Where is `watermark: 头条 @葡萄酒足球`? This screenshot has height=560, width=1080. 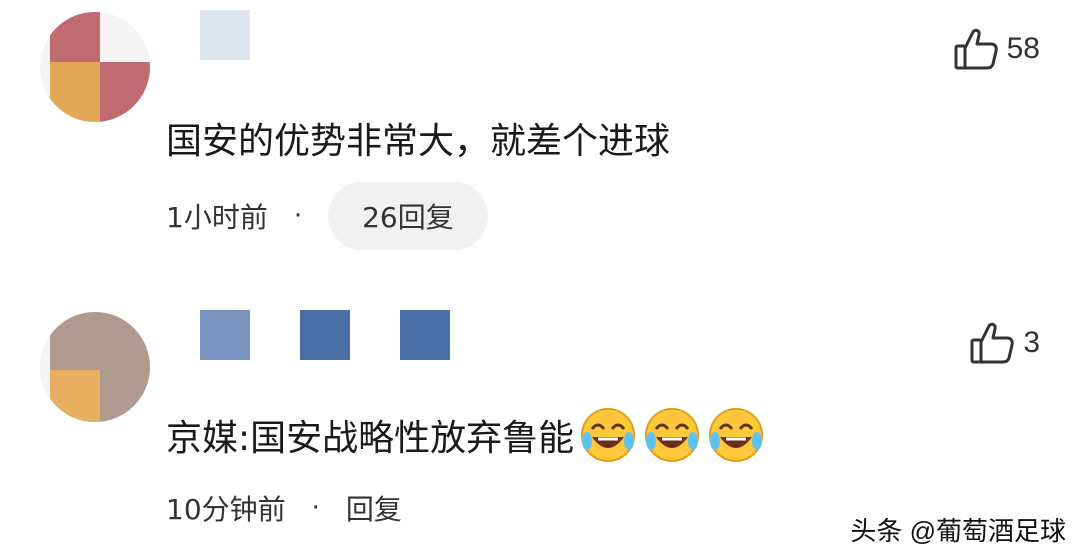
watermark: 头条 @葡萄酒足球 is located at coordinates (958, 531).